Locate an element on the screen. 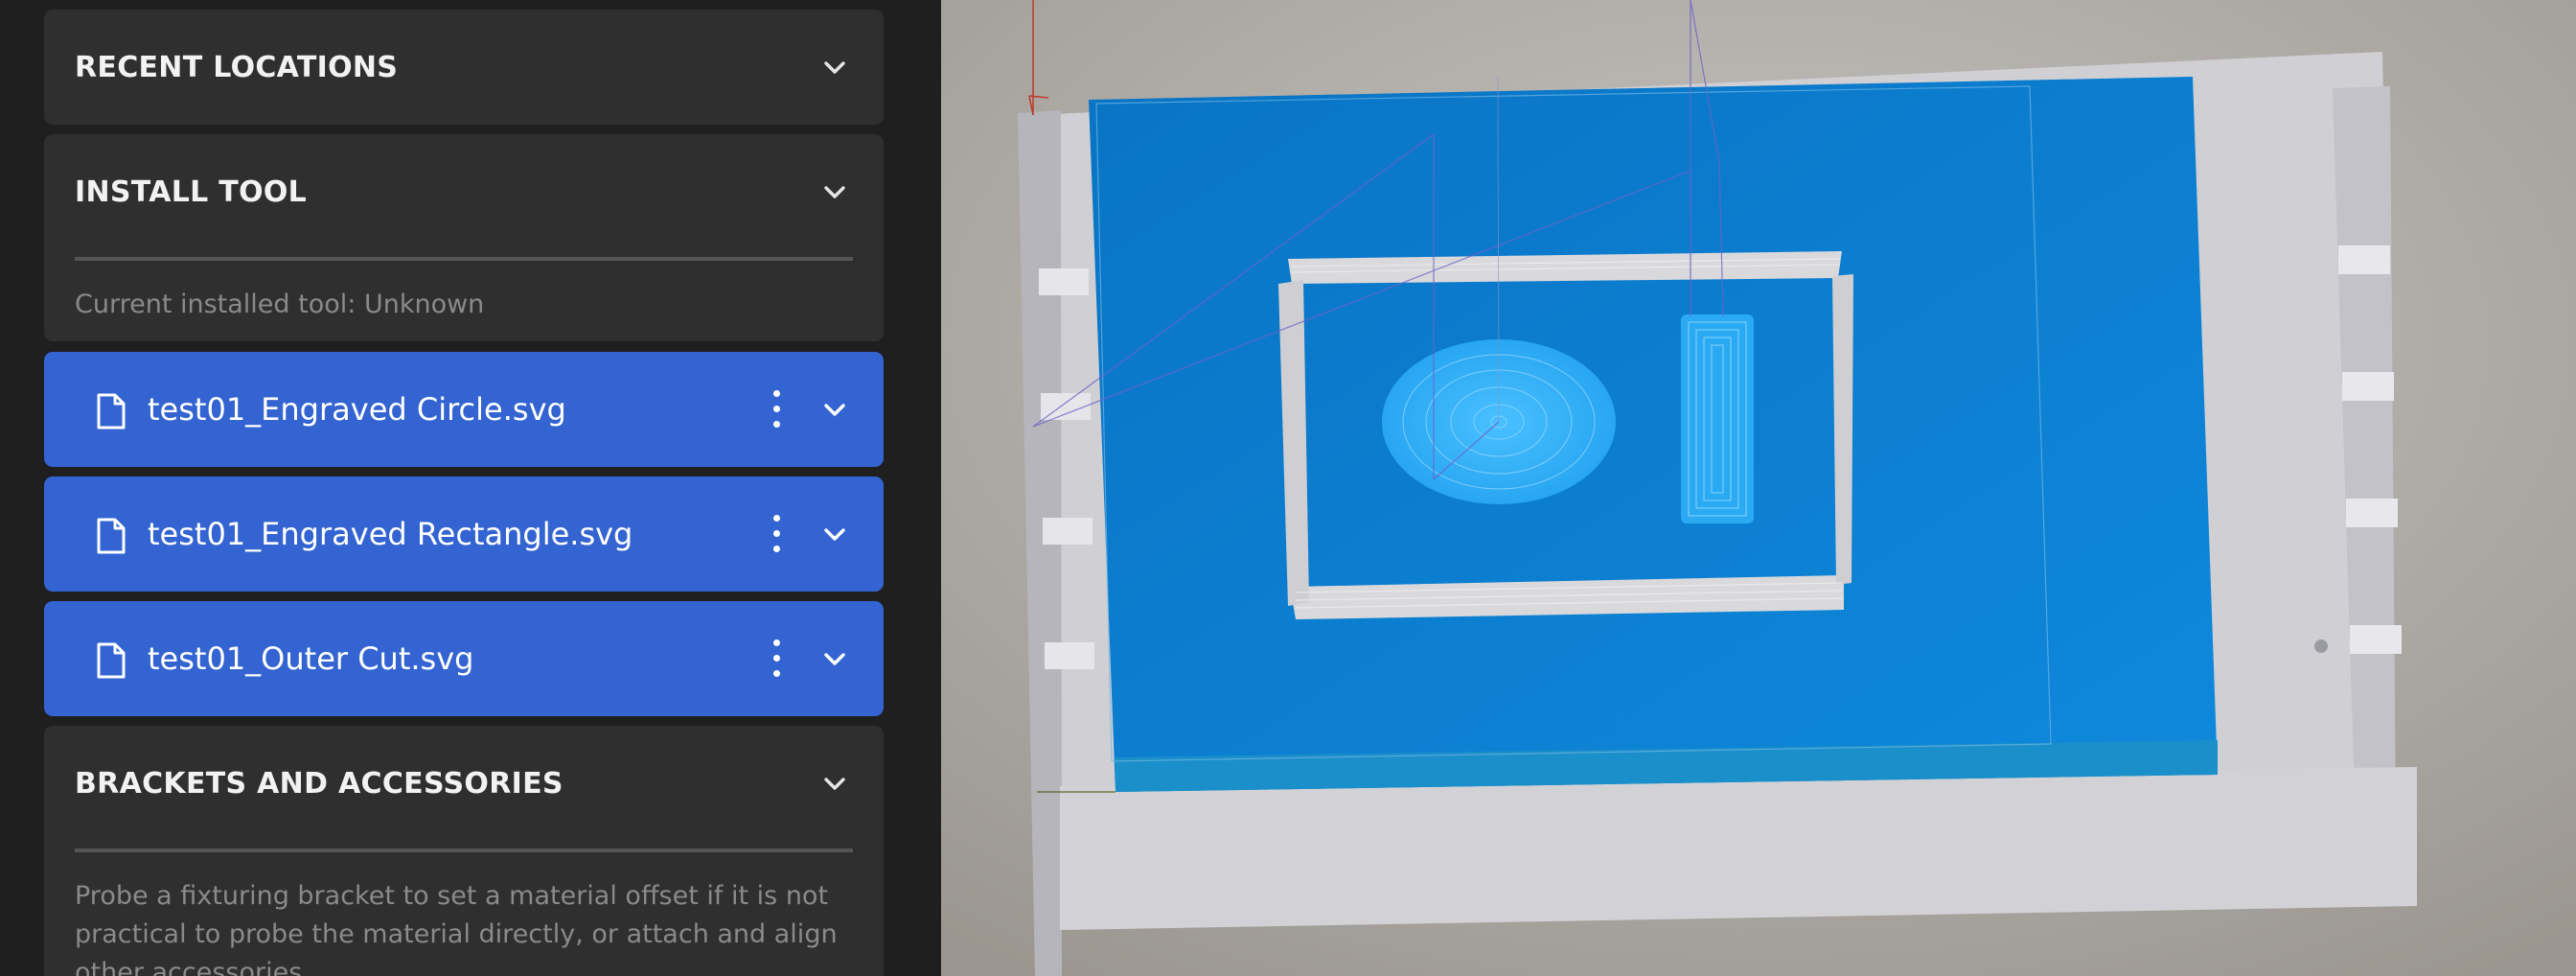  file-row-engraved-circle: test01_Engraved Circle.svg is located at coordinates (464, 409).